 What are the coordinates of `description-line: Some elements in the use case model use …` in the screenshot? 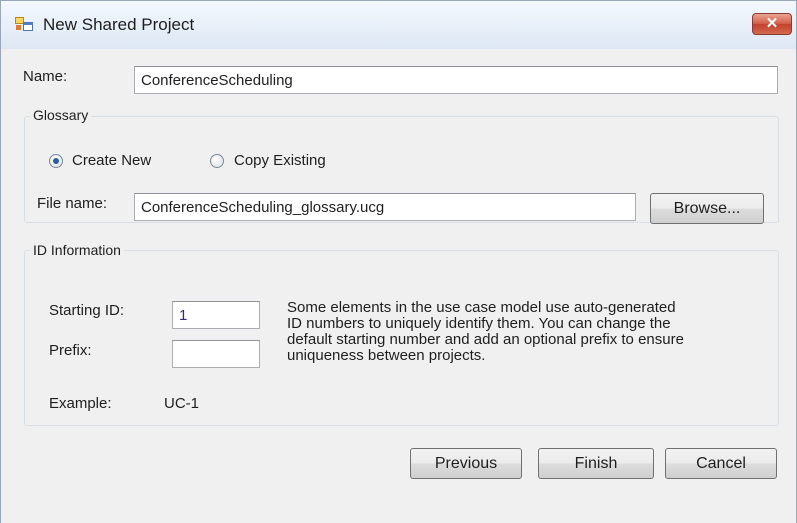 It's located at (481, 307).